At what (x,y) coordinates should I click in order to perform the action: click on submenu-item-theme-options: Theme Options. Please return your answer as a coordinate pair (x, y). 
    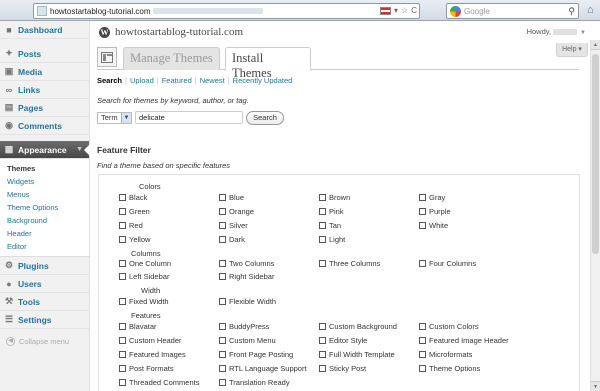
    Looking at the image, I should click on (48, 207).